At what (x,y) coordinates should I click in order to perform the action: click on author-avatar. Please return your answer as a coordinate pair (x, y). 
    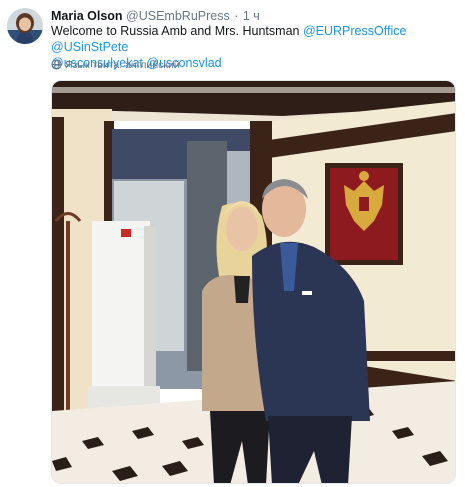
    Looking at the image, I should click on (25, 26).